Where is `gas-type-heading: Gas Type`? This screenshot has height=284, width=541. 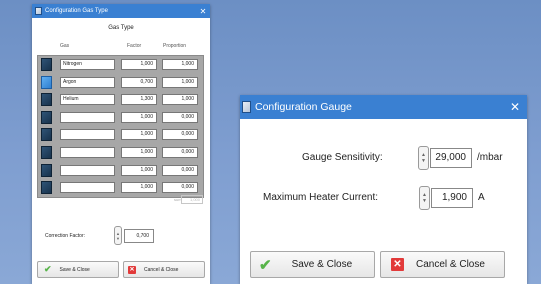 gas-type-heading: Gas Type is located at coordinates (121, 28).